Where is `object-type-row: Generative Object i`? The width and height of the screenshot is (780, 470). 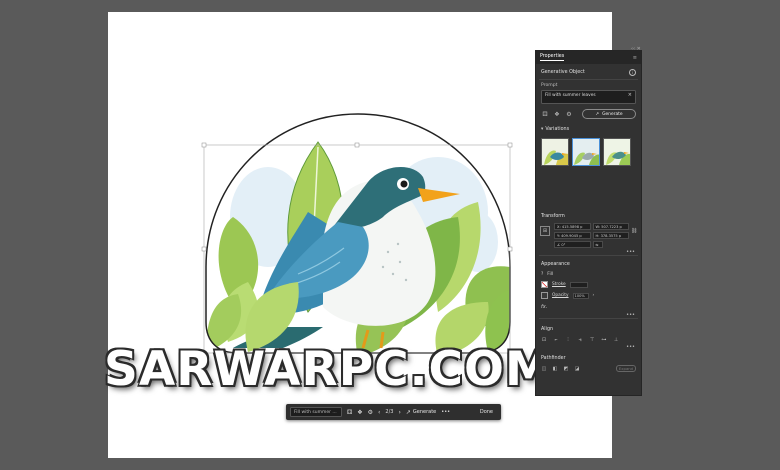 object-type-row: Generative Object i is located at coordinates (588, 71).